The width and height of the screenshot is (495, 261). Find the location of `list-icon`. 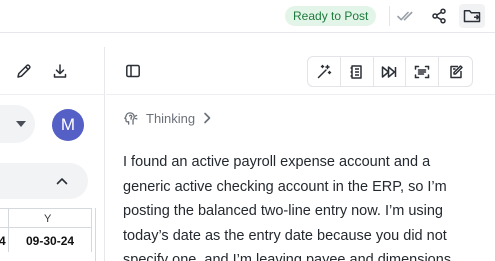

list-icon is located at coordinates (357, 71).